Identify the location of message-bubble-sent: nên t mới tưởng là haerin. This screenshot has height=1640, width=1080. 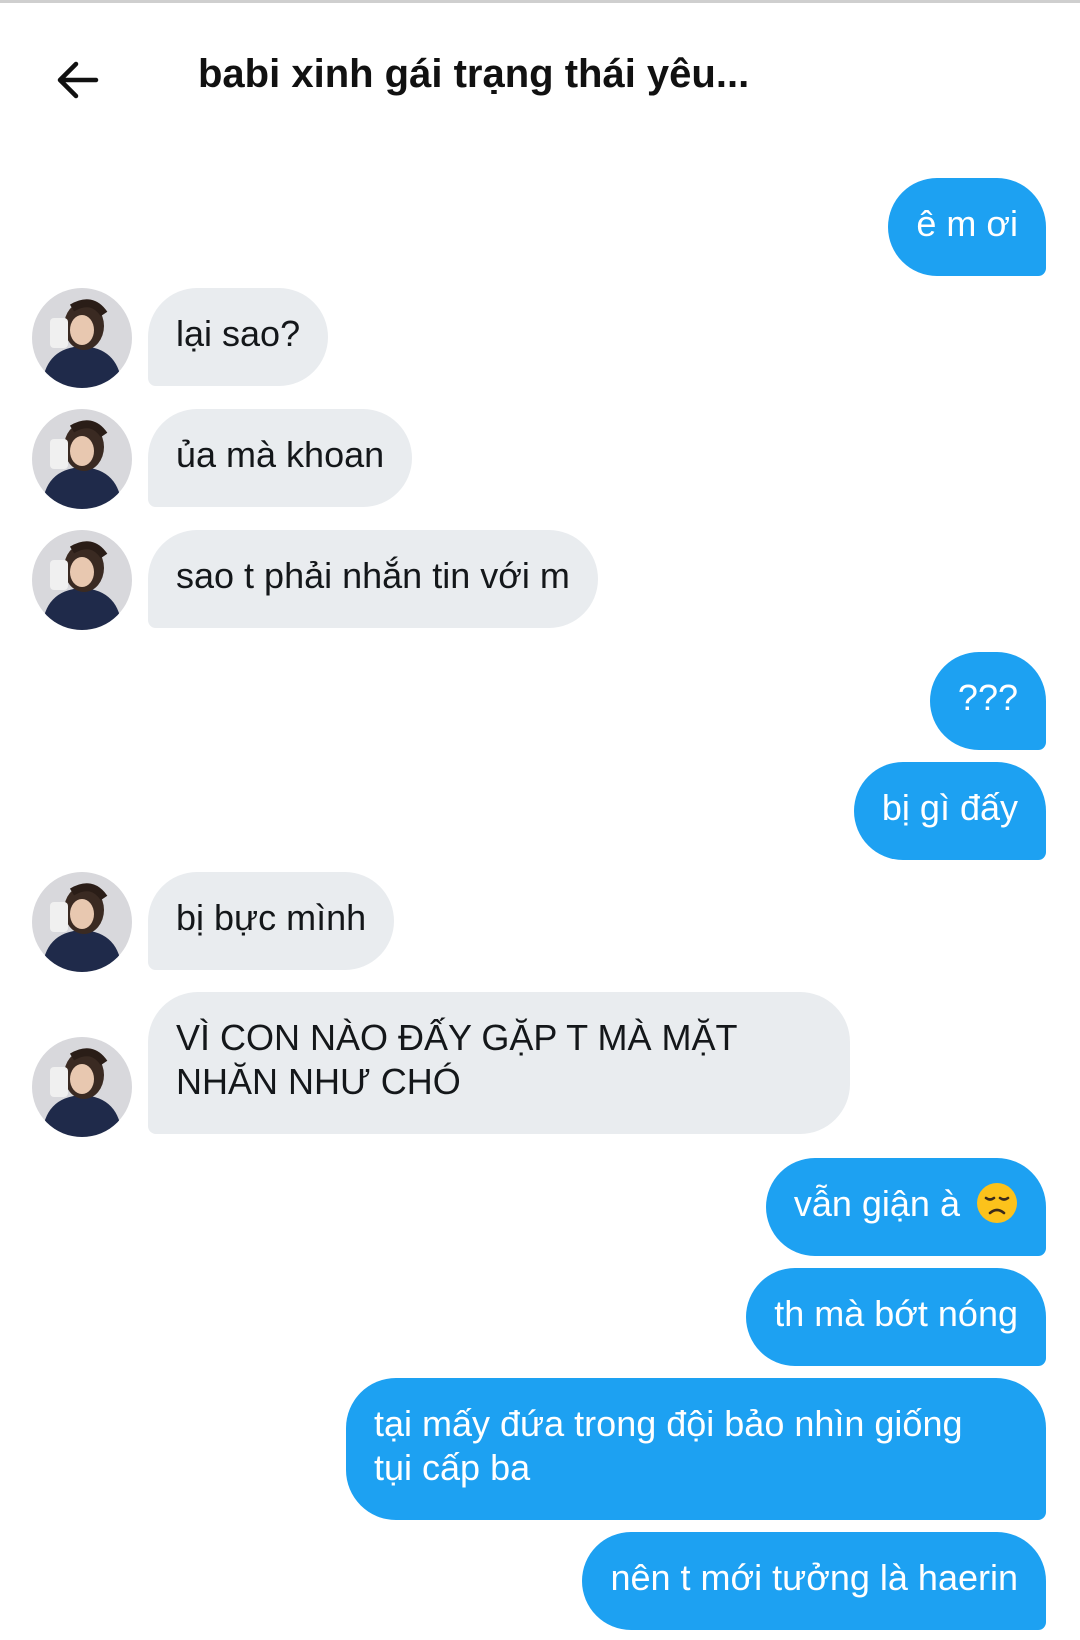
(814, 1581).